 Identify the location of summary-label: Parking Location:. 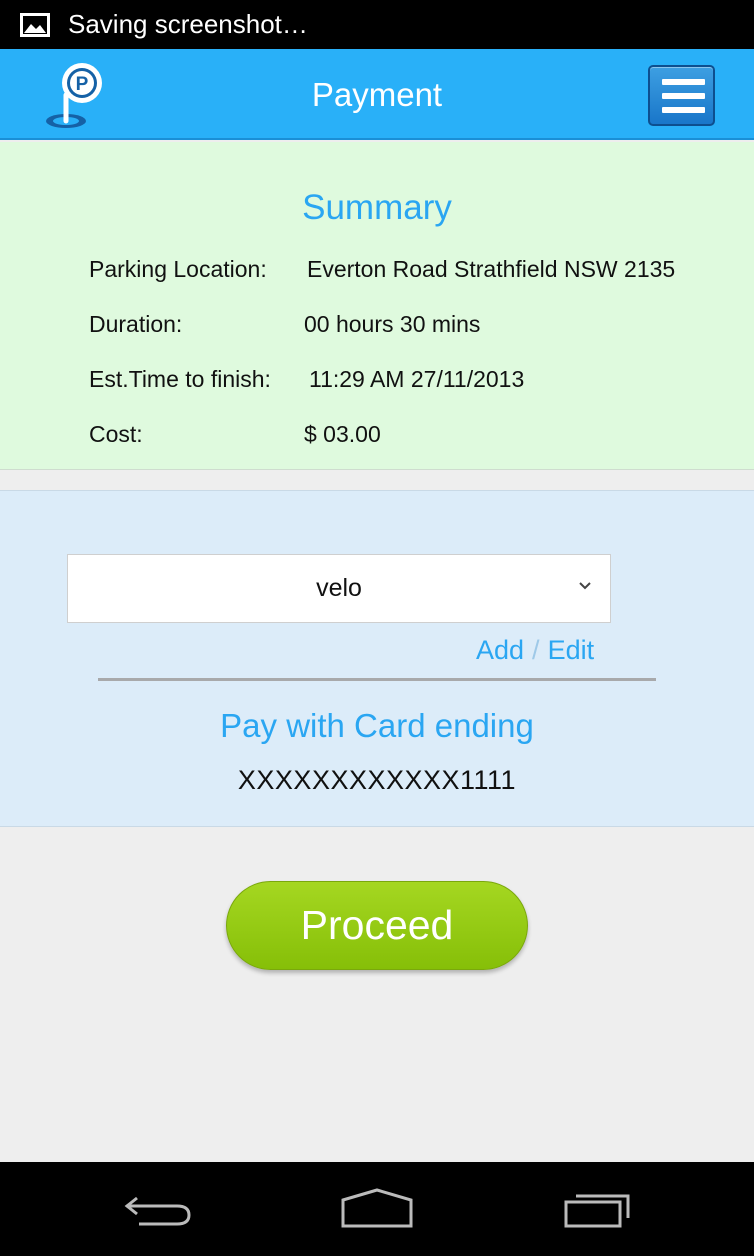
(178, 269).